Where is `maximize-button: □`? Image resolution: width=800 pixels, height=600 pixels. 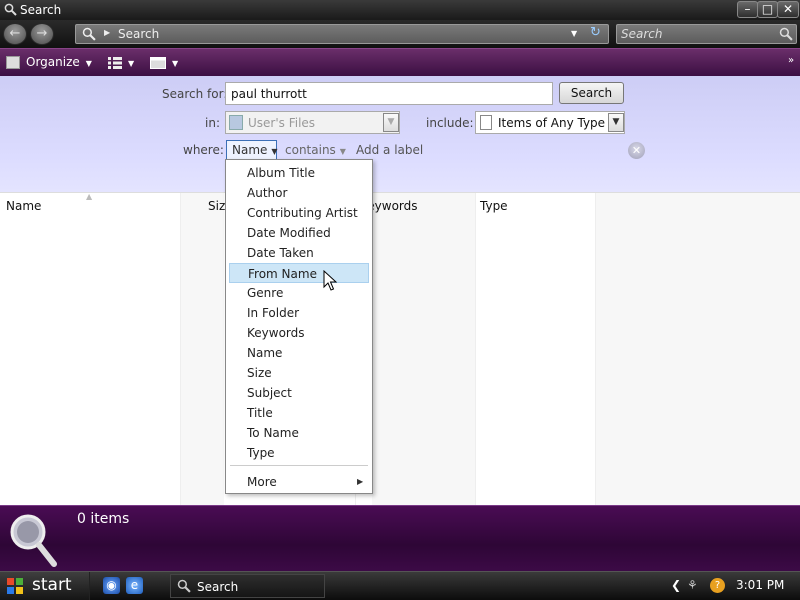
maximize-button: □ is located at coordinates (767, 9).